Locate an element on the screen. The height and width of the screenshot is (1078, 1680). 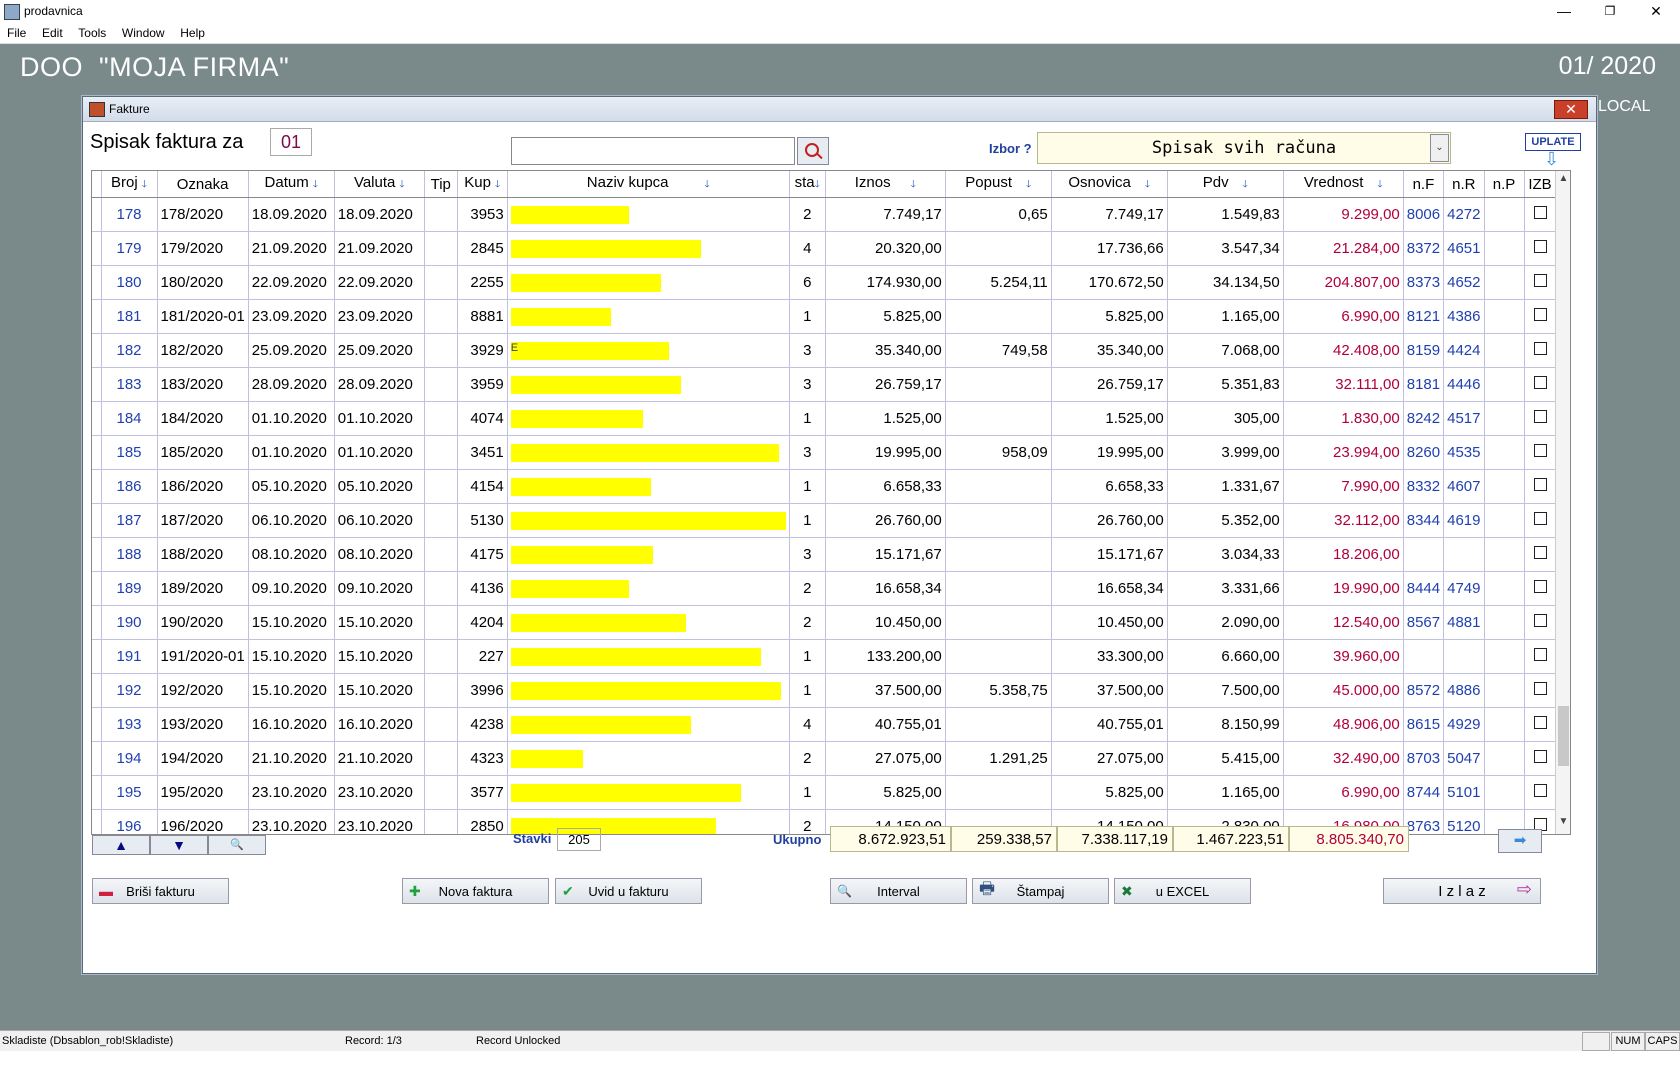
nav-up-button: ▲ is located at coordinates (121, 845).